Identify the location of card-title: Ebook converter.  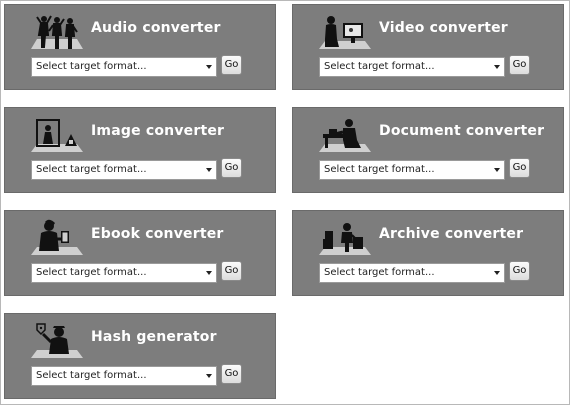
(157, 234).